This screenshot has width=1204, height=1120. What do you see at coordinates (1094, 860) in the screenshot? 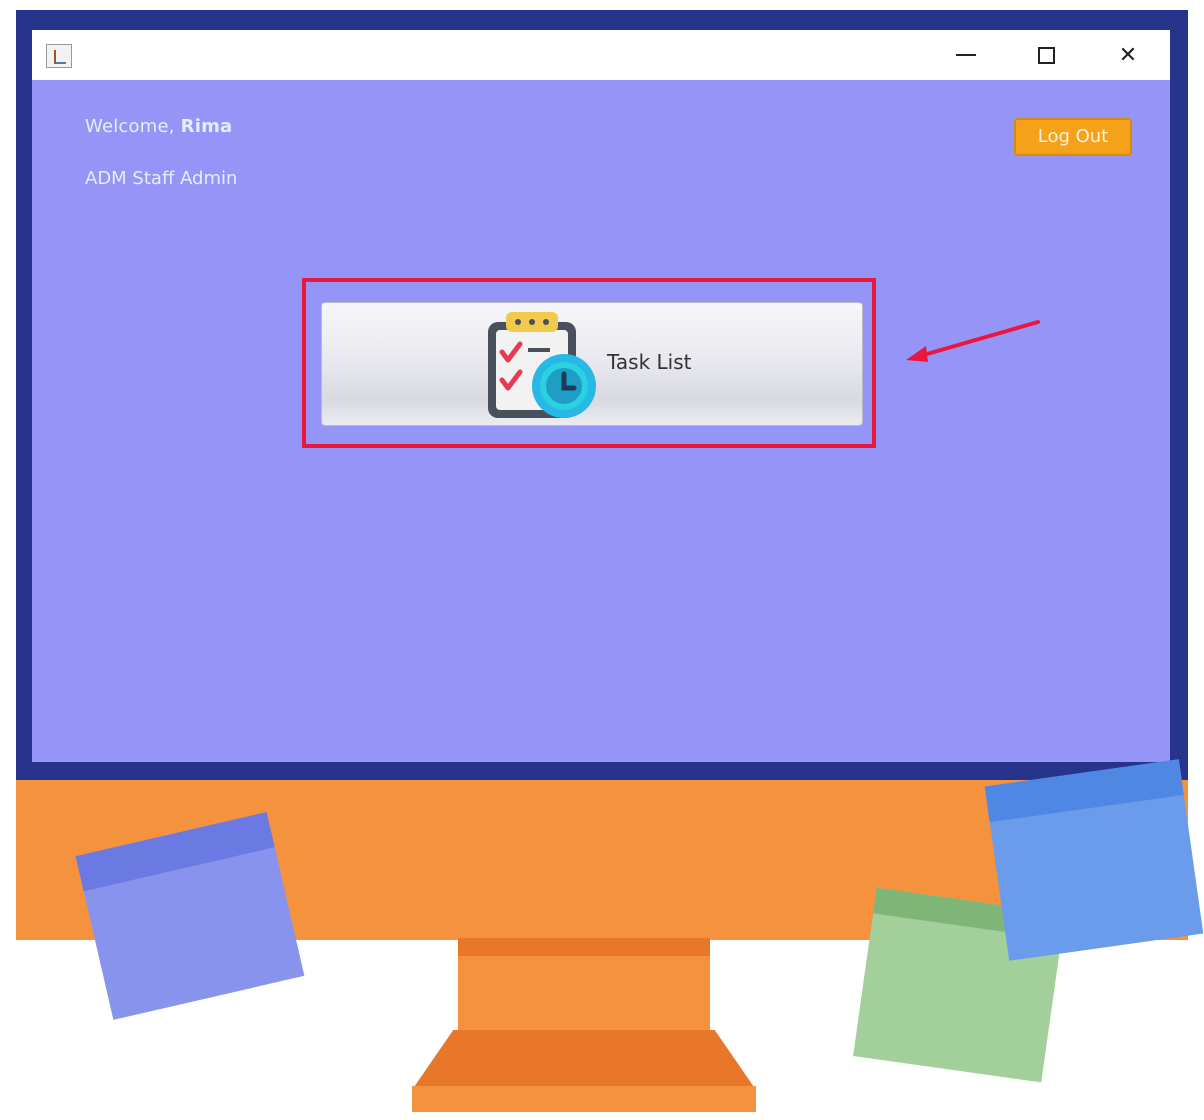
I see `sticky-note-blue` at bounding box center [1094, 860].